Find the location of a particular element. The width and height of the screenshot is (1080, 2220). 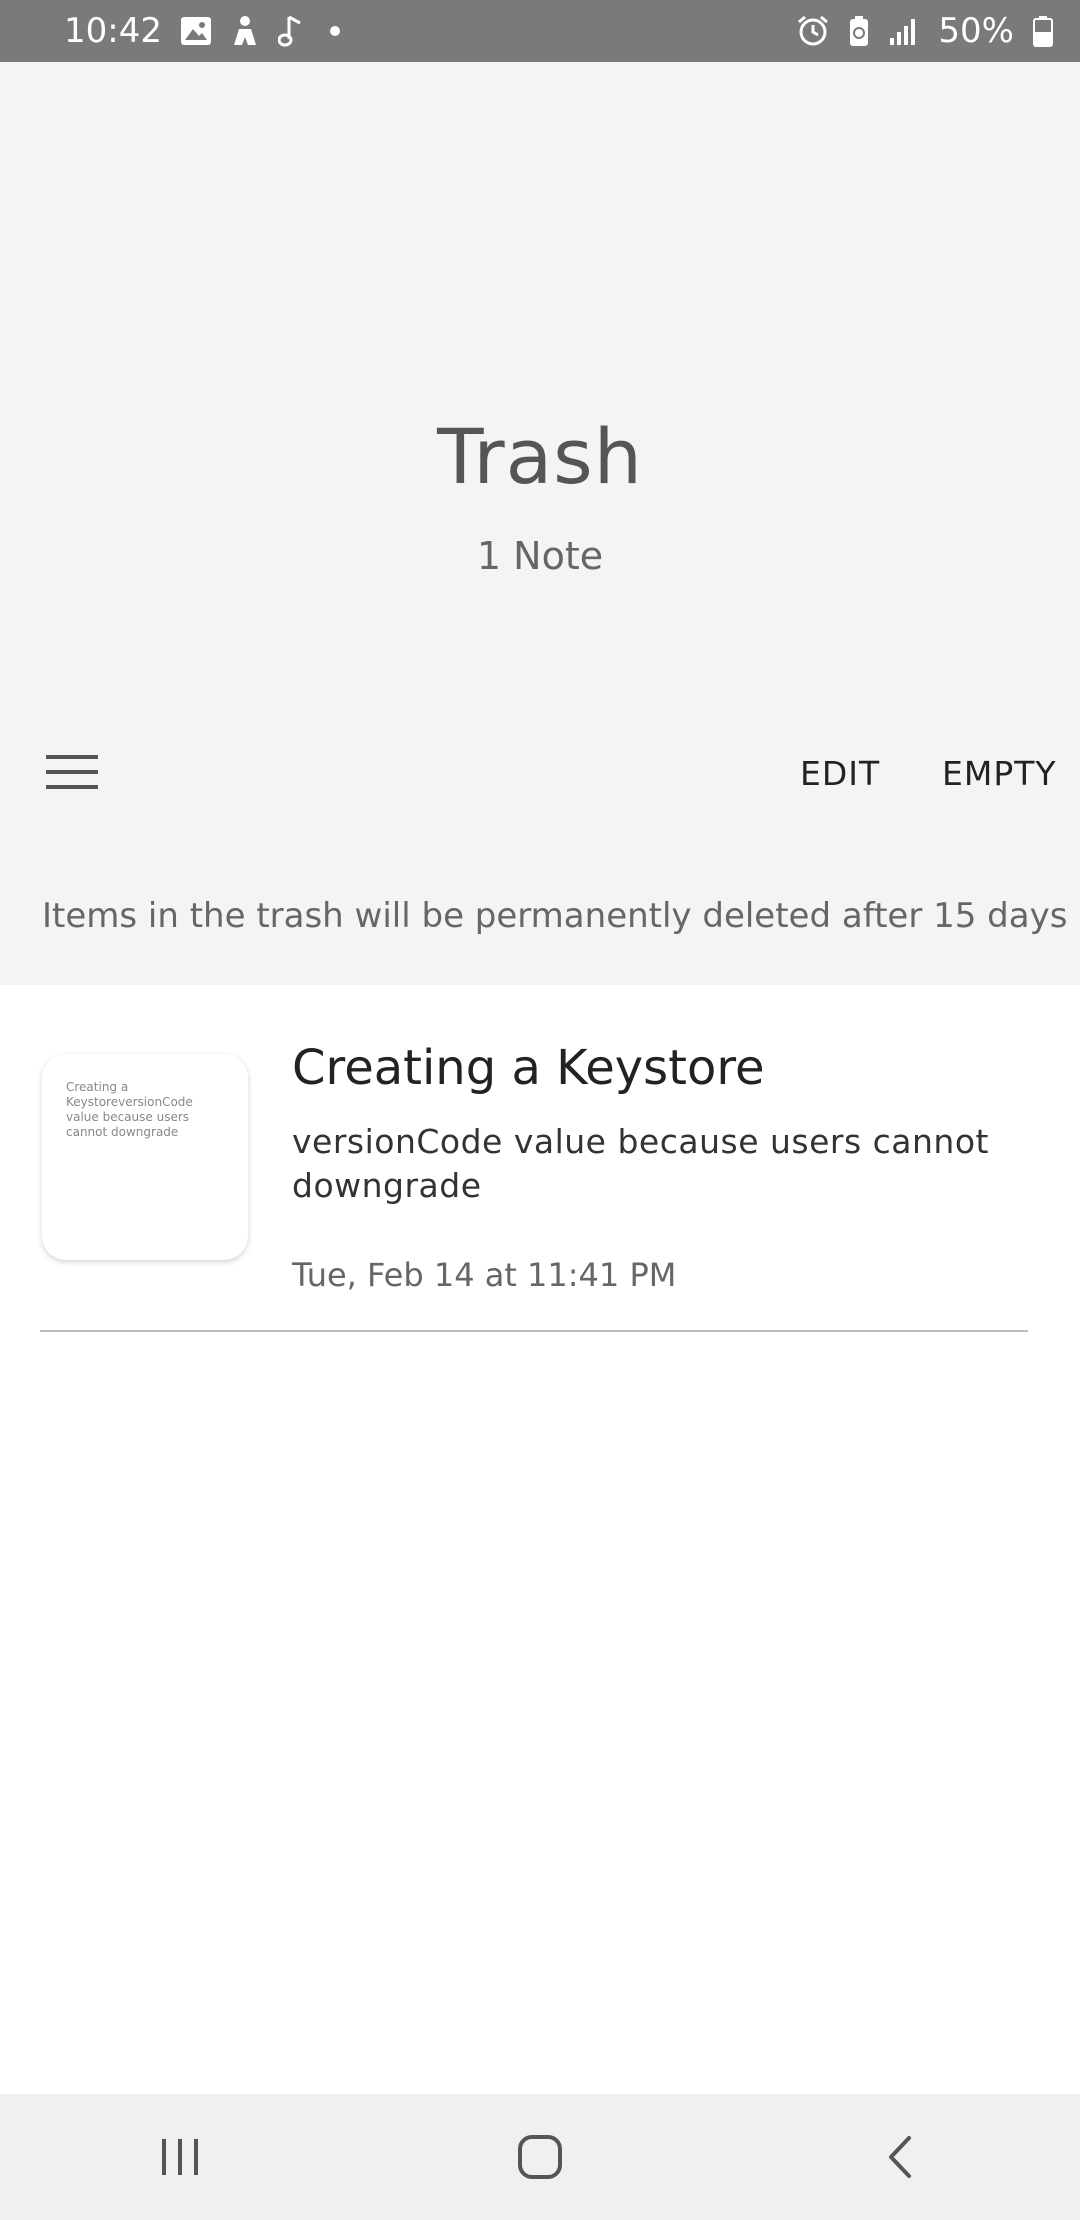

edit-button: EDIT is located at coordinates (840, 773).